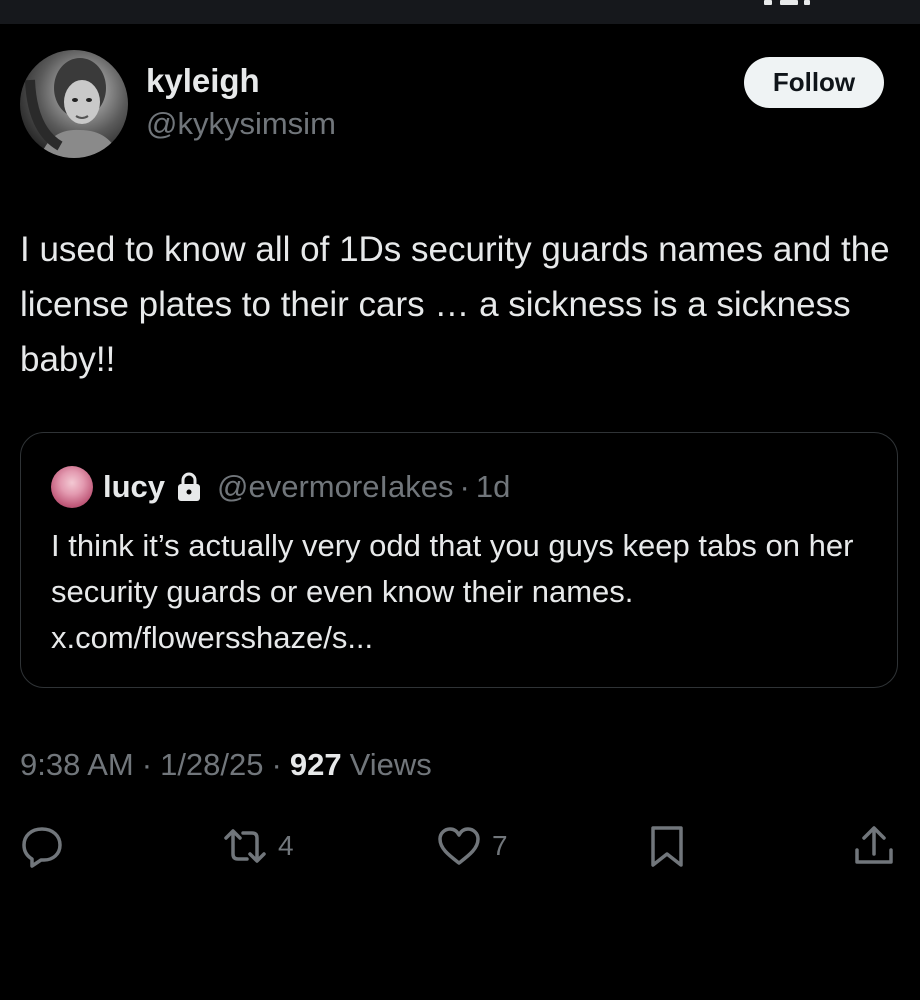  Describe the element at coordinates (74, 104) in the screenshot. I see `author-avatar` at that location.